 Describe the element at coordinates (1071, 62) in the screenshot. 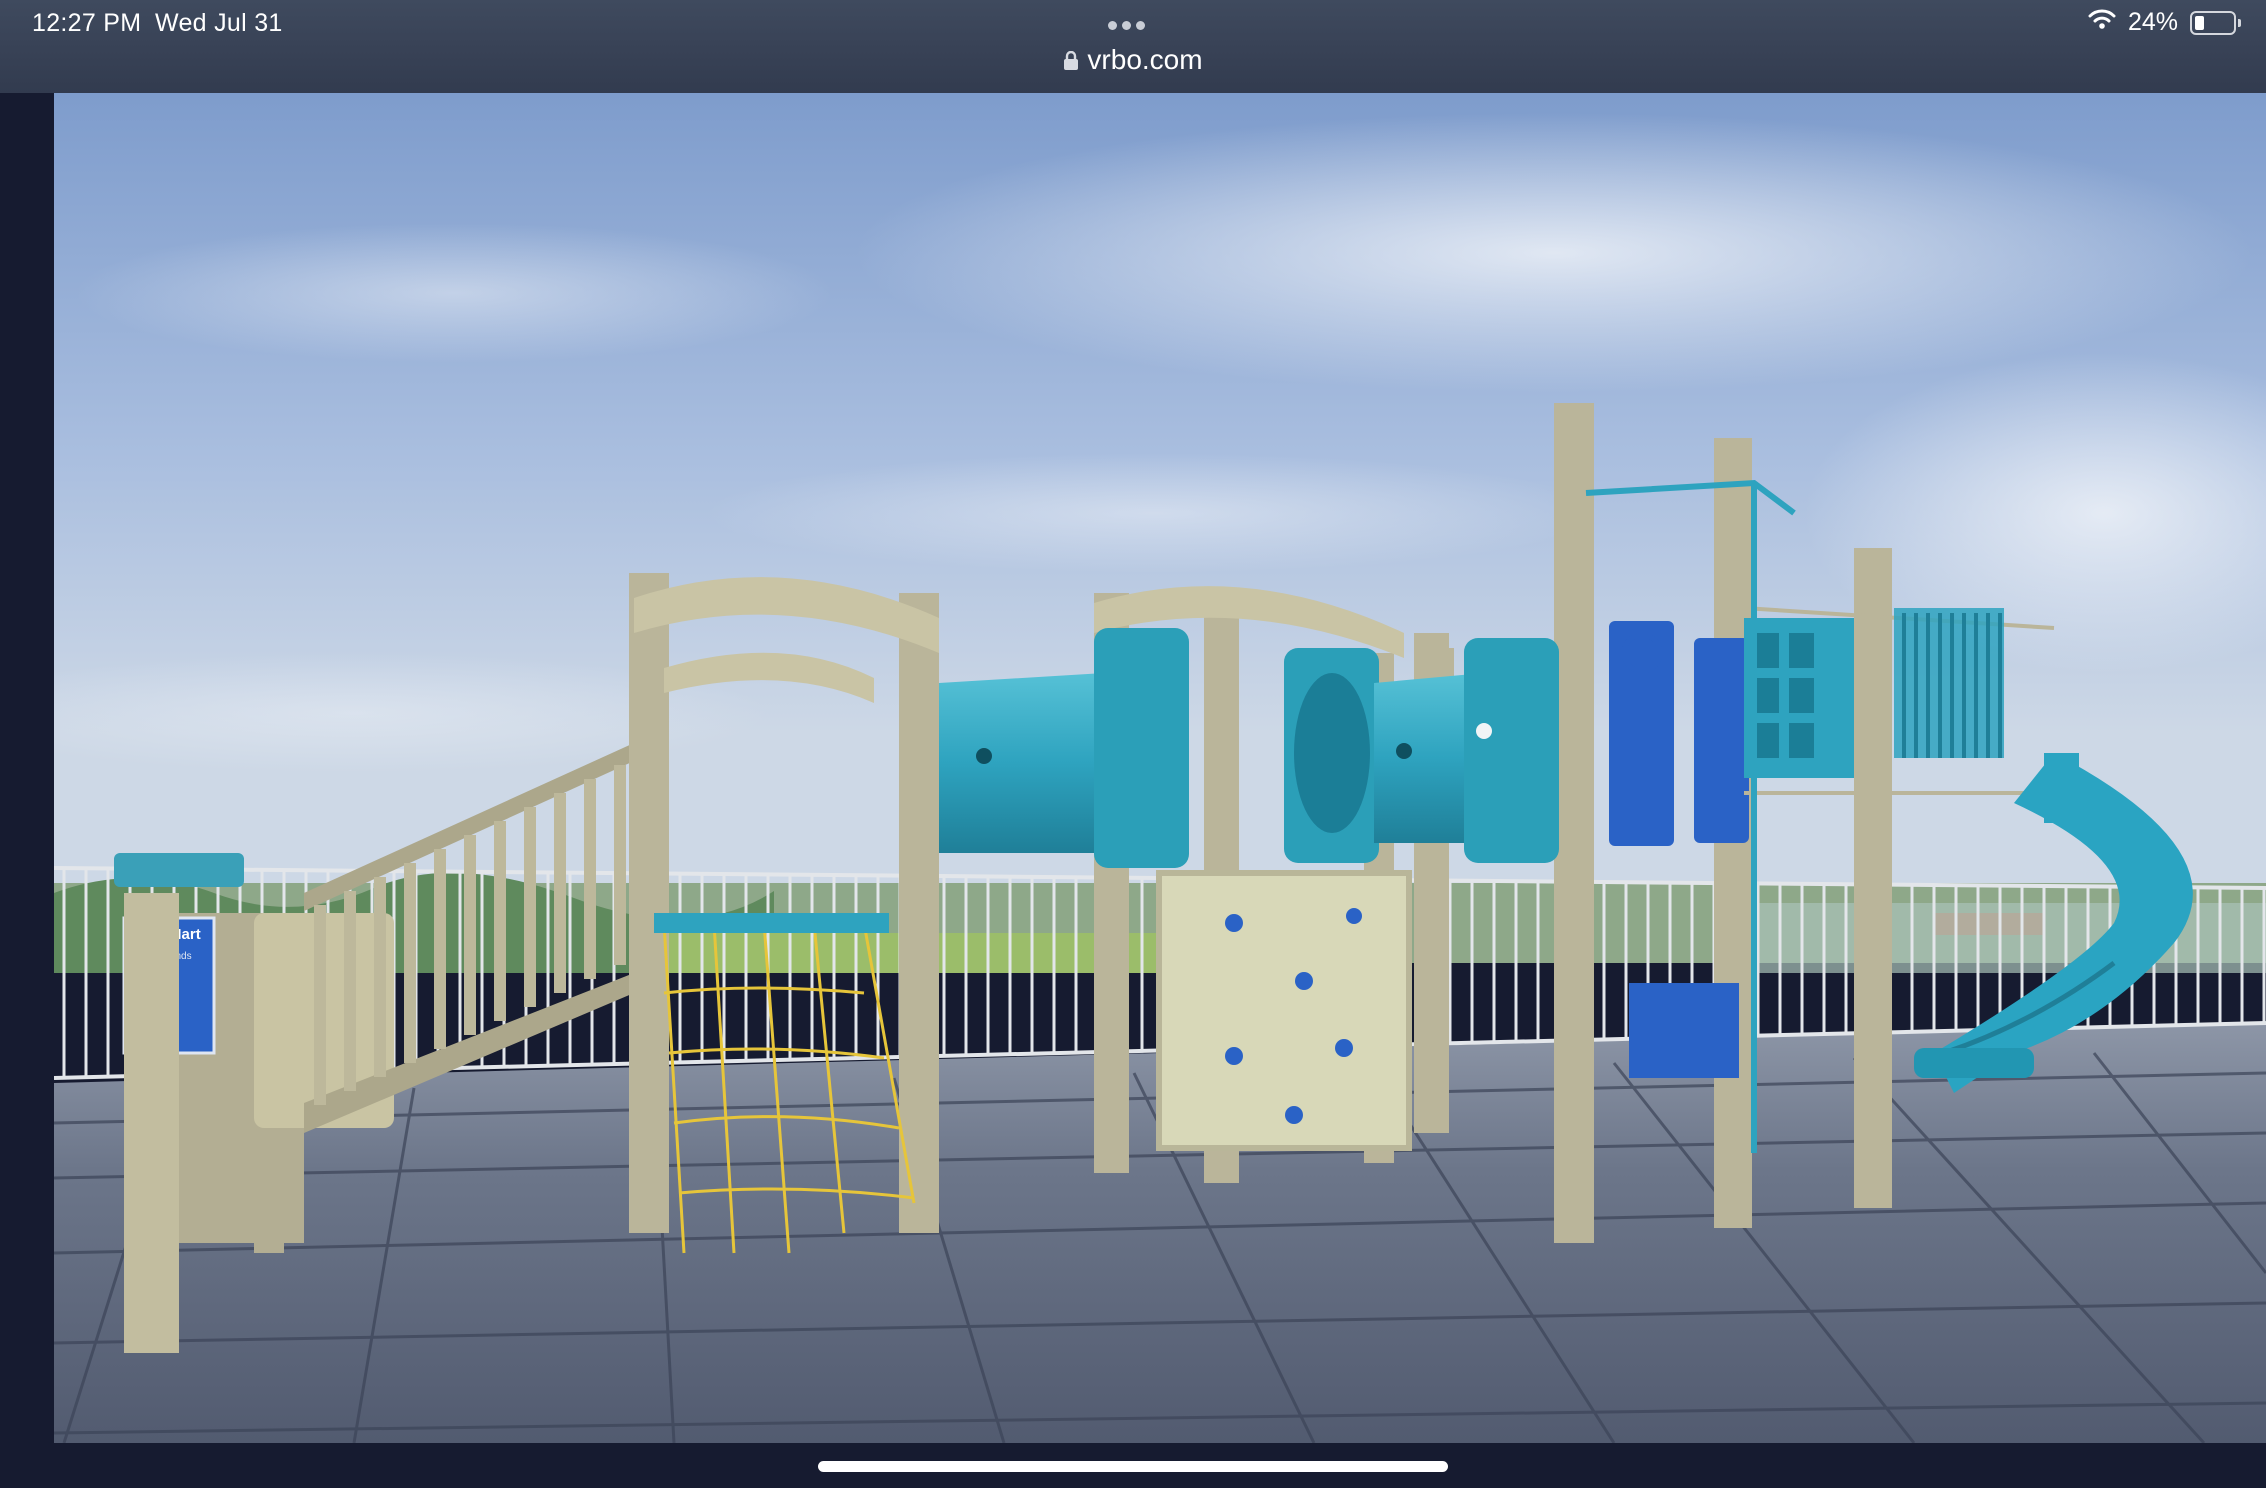

I see `lock-icon` at that location.